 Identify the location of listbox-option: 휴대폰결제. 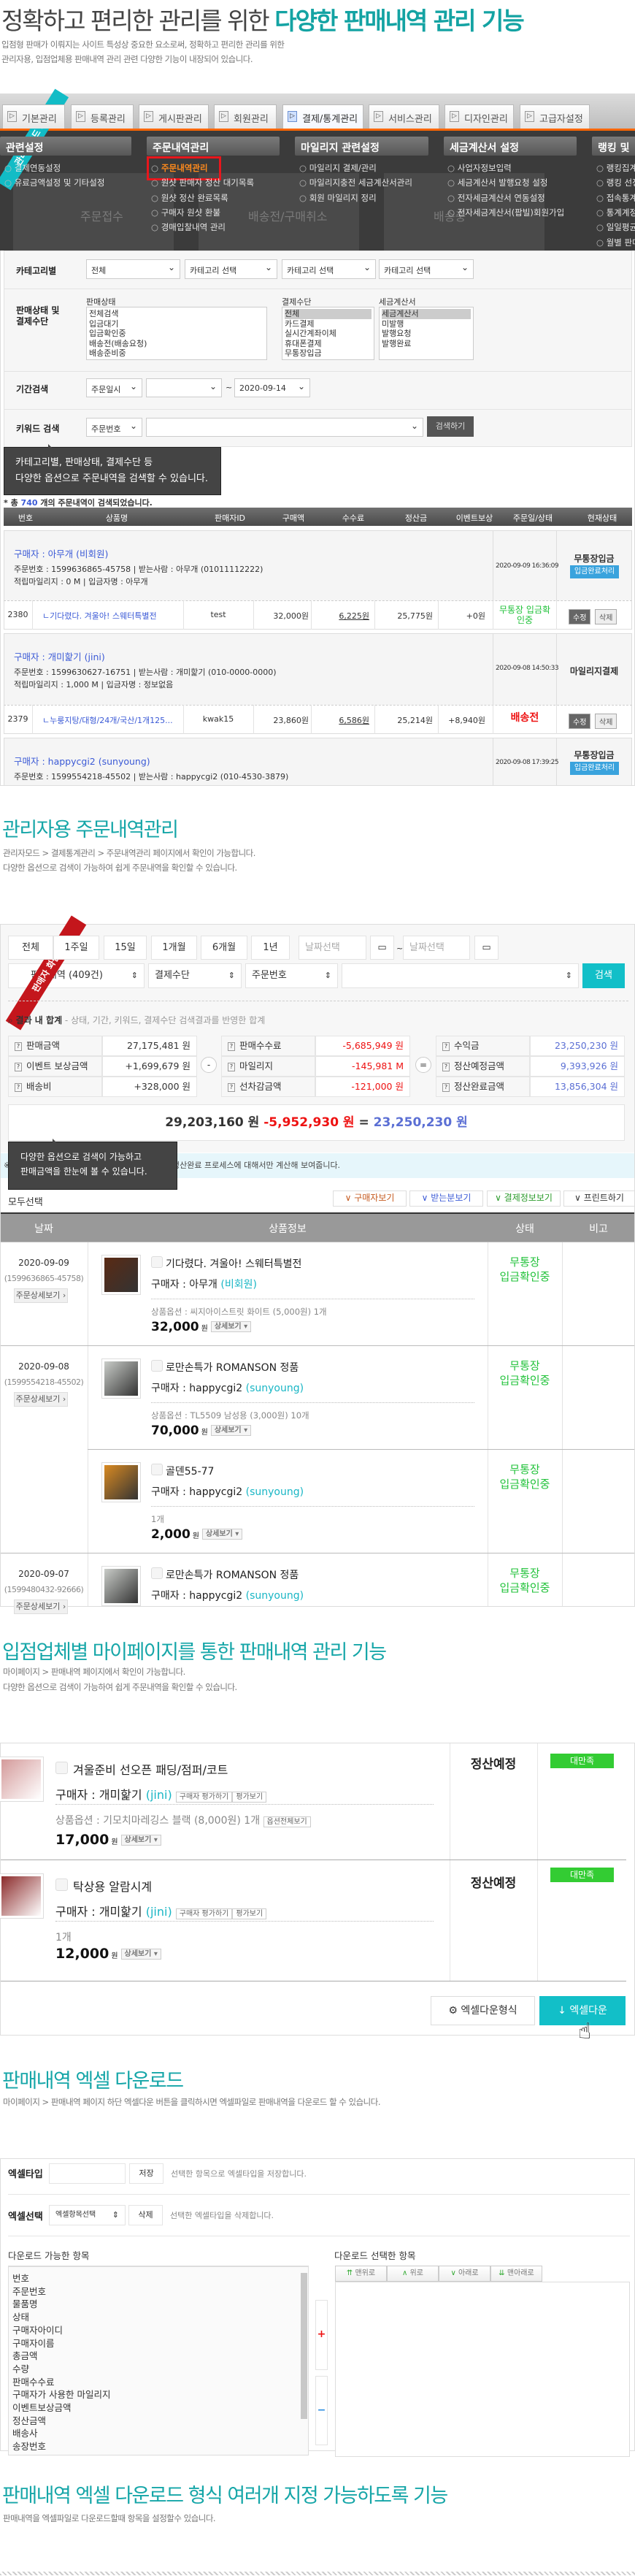
(328, 344).